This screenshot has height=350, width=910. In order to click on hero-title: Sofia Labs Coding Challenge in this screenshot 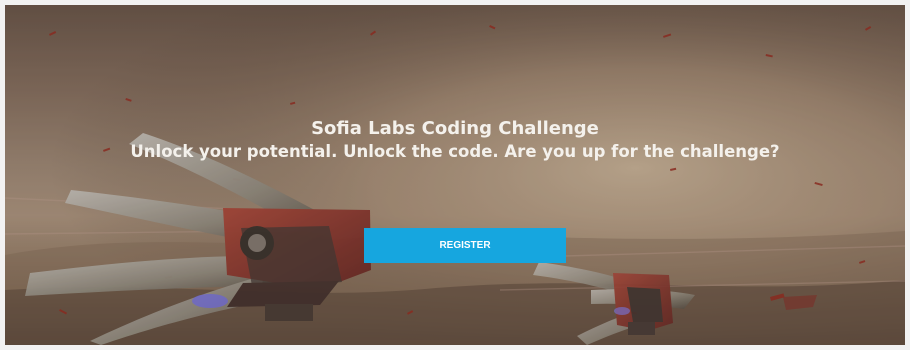, I will do `click(455, 128)`.